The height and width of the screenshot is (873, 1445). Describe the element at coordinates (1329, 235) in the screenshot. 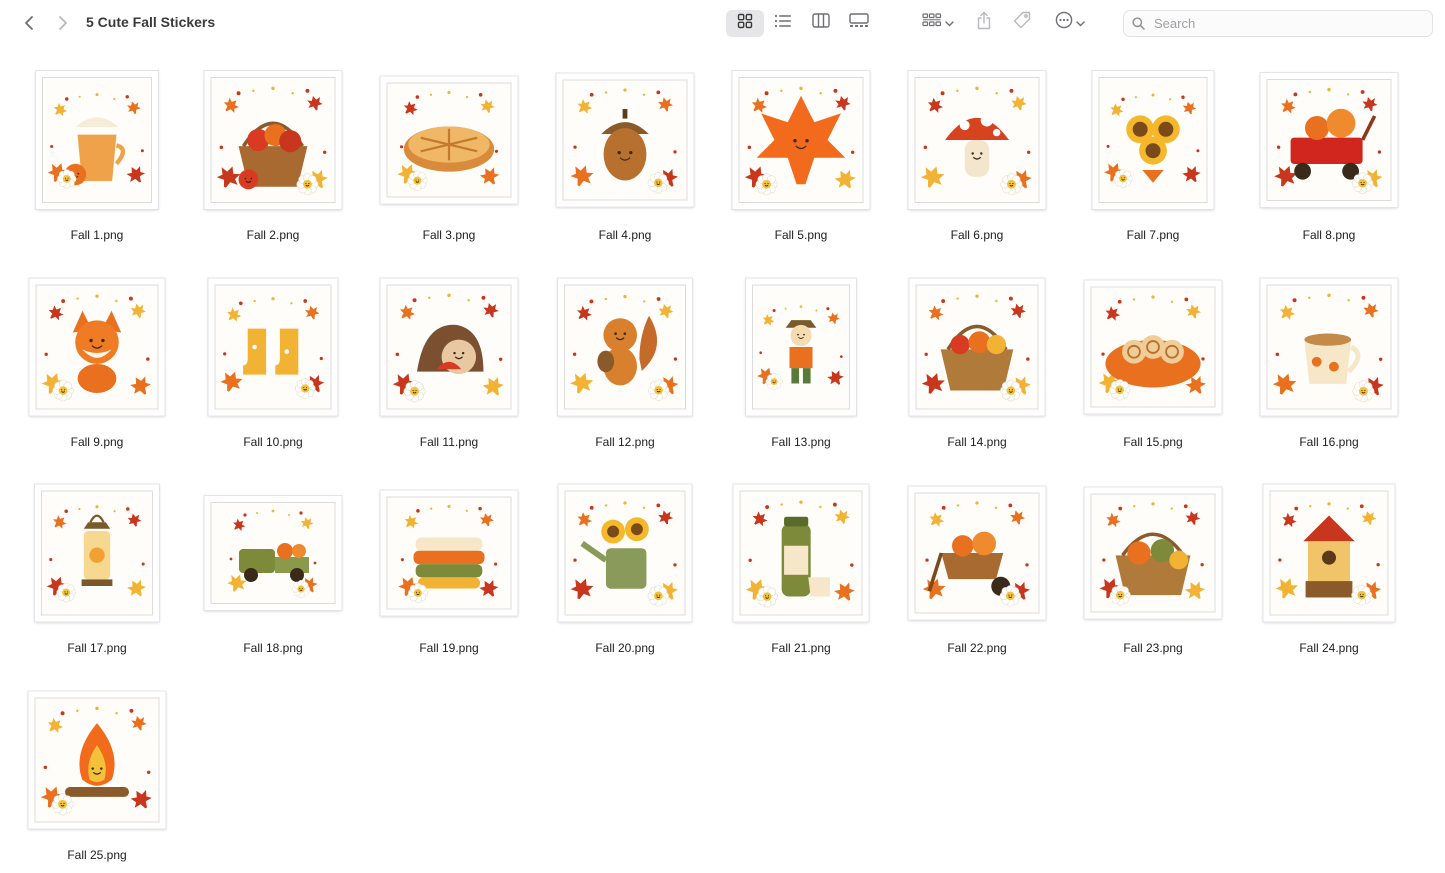

I see `file-name-label: Fall 8.png` at that location.